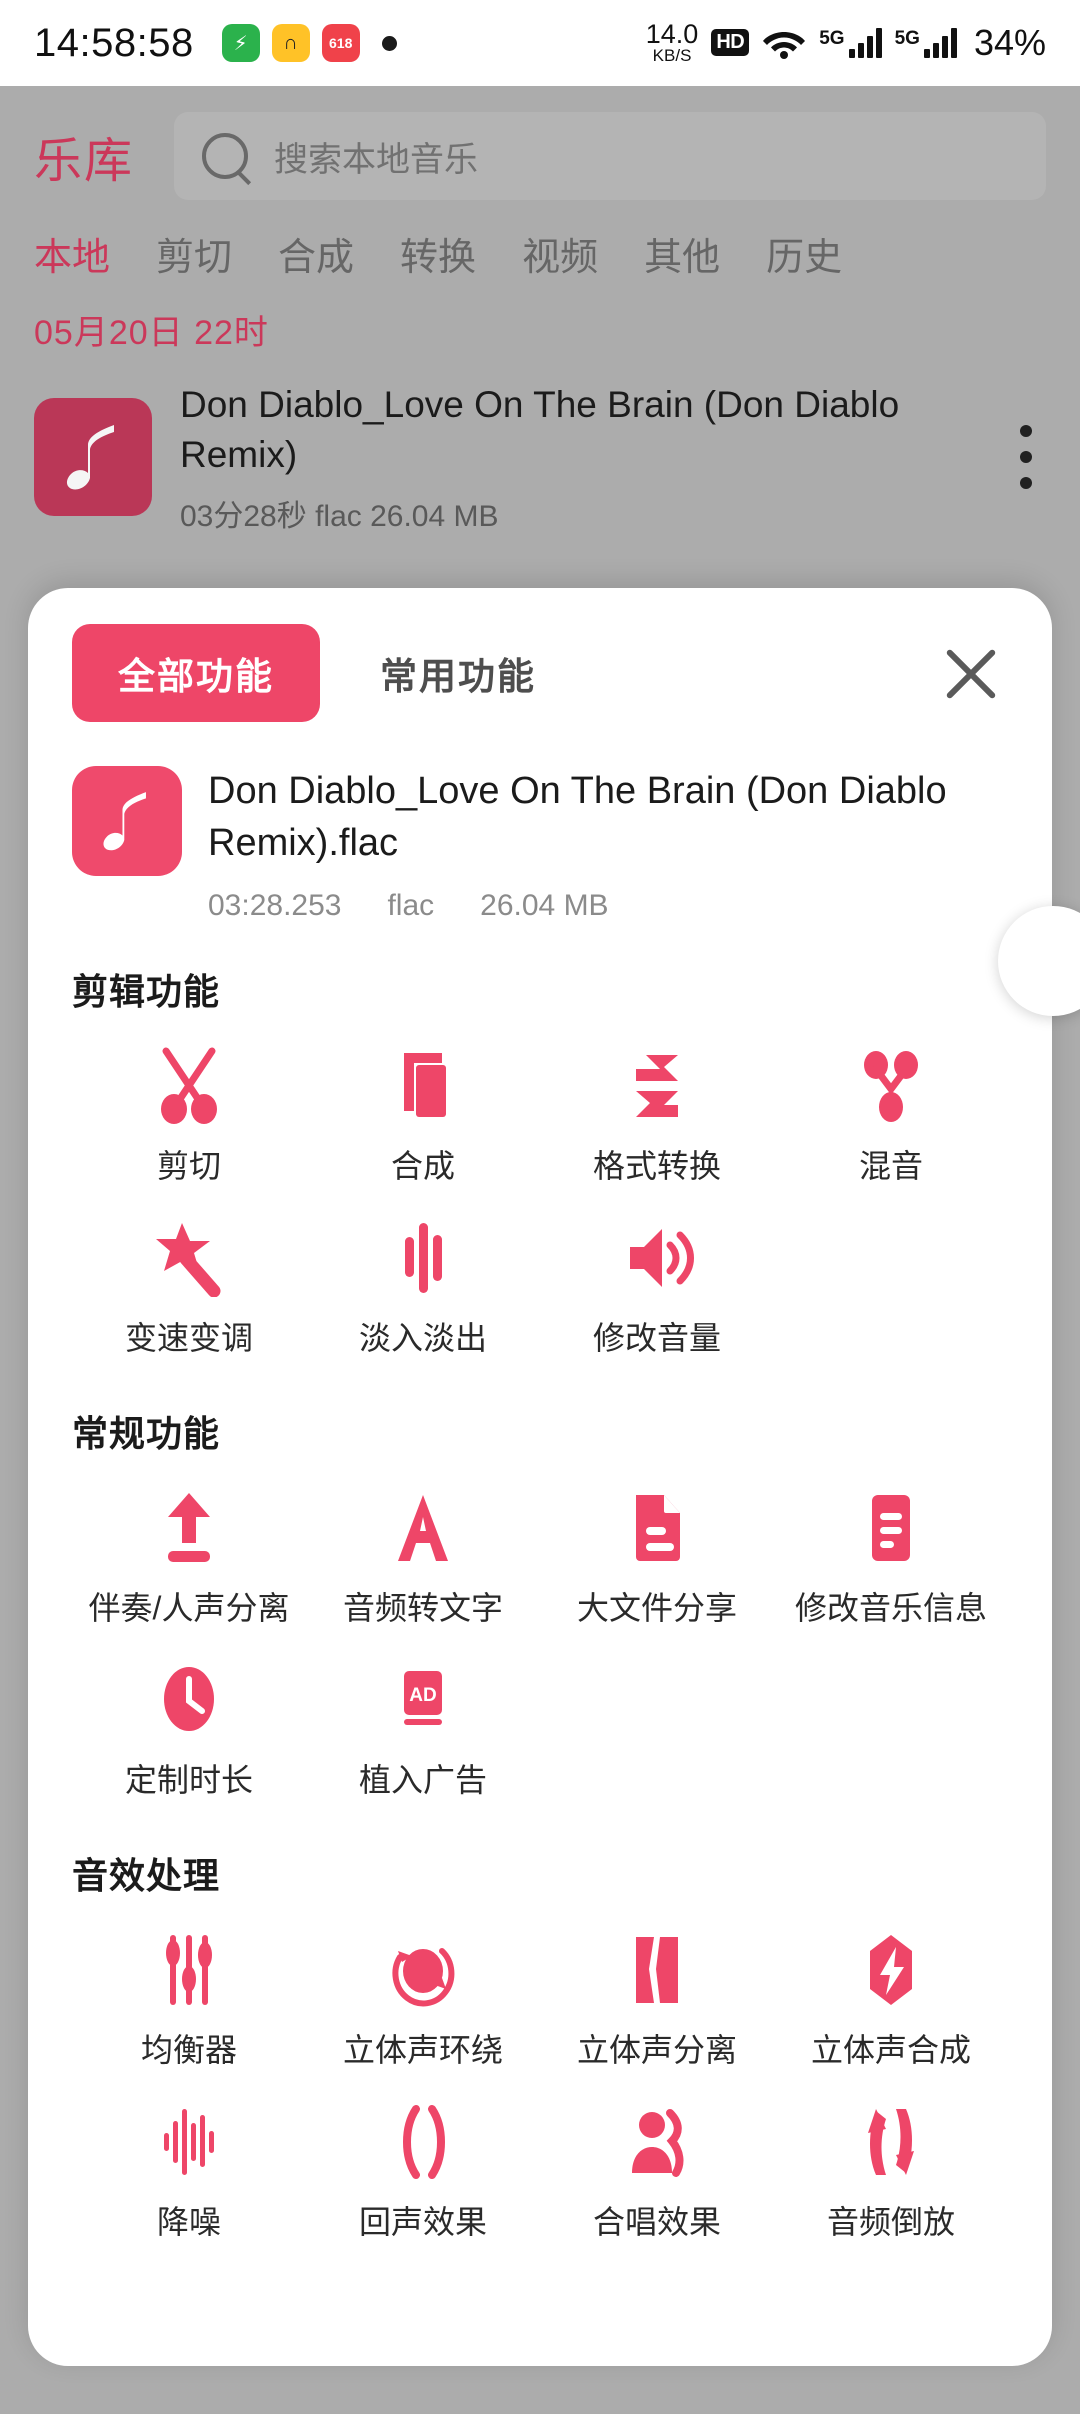  Describe the element at coordinates (891, 1528) in the screenshot. I see `list-lines-icon` at that location.